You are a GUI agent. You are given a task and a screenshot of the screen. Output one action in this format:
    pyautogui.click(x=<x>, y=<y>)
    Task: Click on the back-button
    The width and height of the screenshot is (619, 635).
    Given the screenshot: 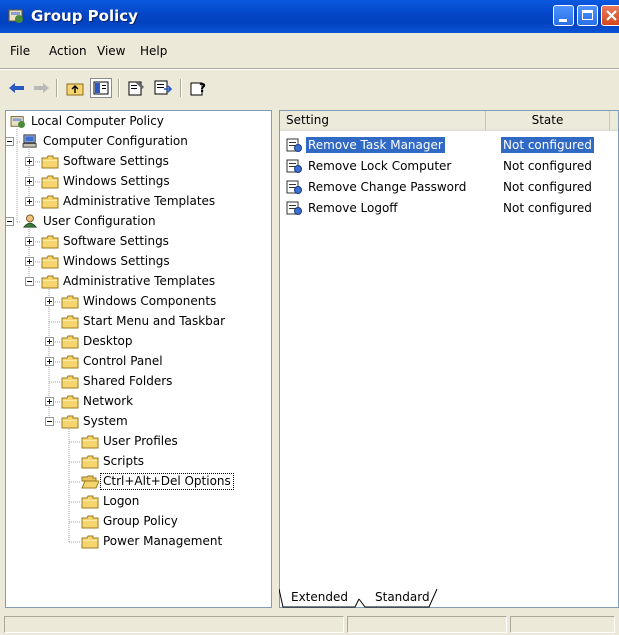 What is the action you would take?
    pyautogui.click(x=17, y=88)
    